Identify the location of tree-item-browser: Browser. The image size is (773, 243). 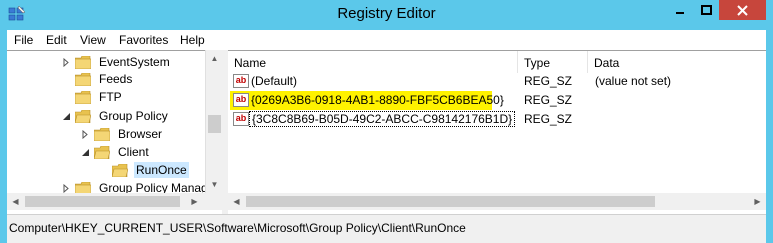
(122, 134).